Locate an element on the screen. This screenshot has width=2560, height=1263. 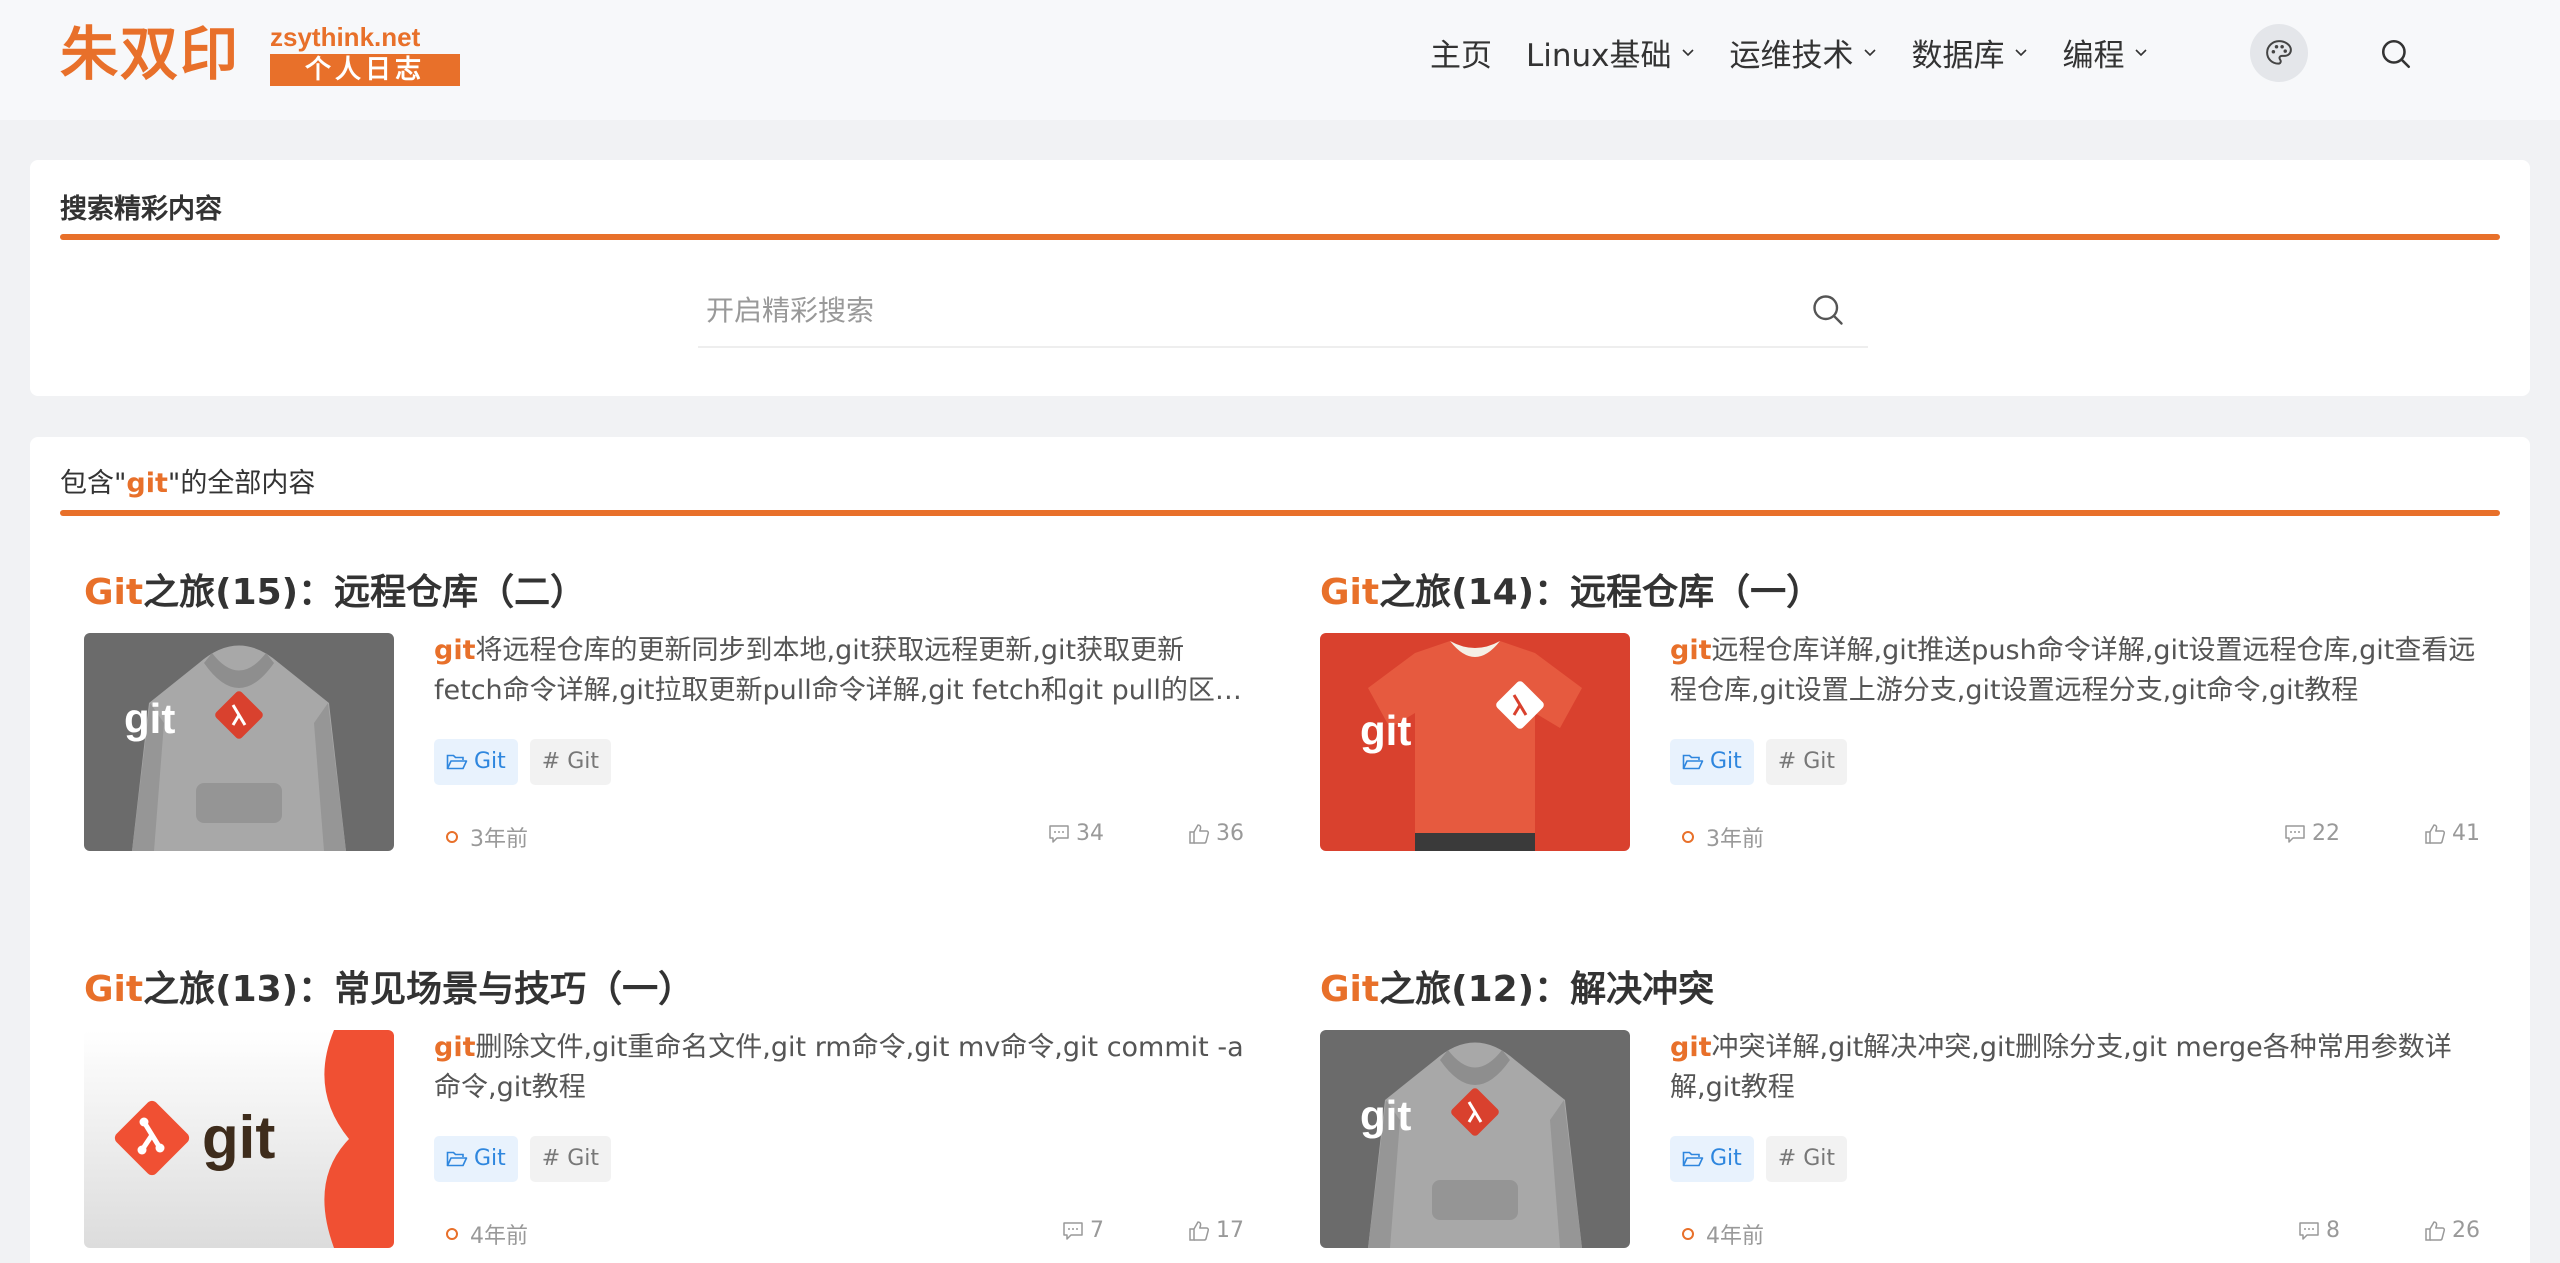
nav-item-label: 运维技术 is located at coordinates (1791, 55).